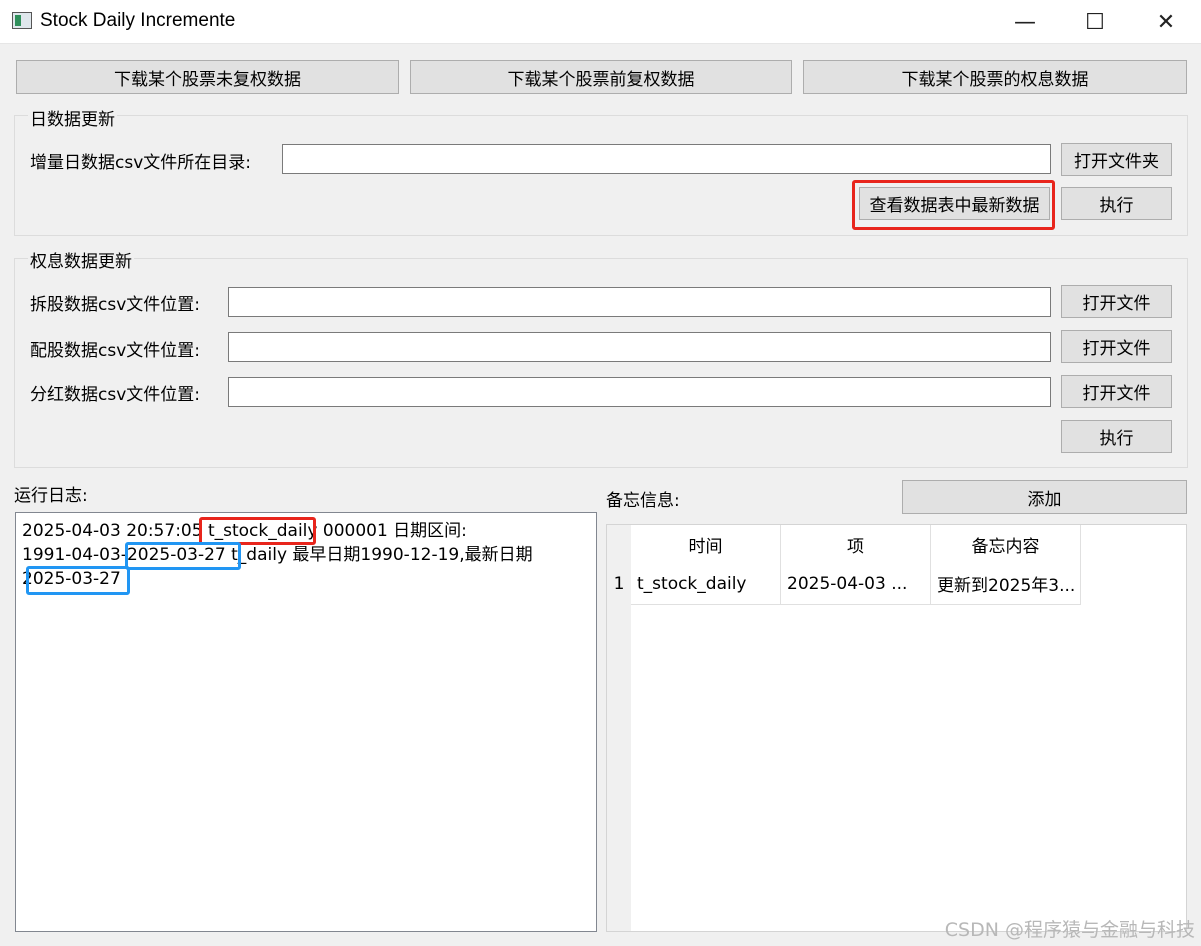  Describe the element at coordinates (639, 302) in the screenshot. I see `split-file-input` at that location.